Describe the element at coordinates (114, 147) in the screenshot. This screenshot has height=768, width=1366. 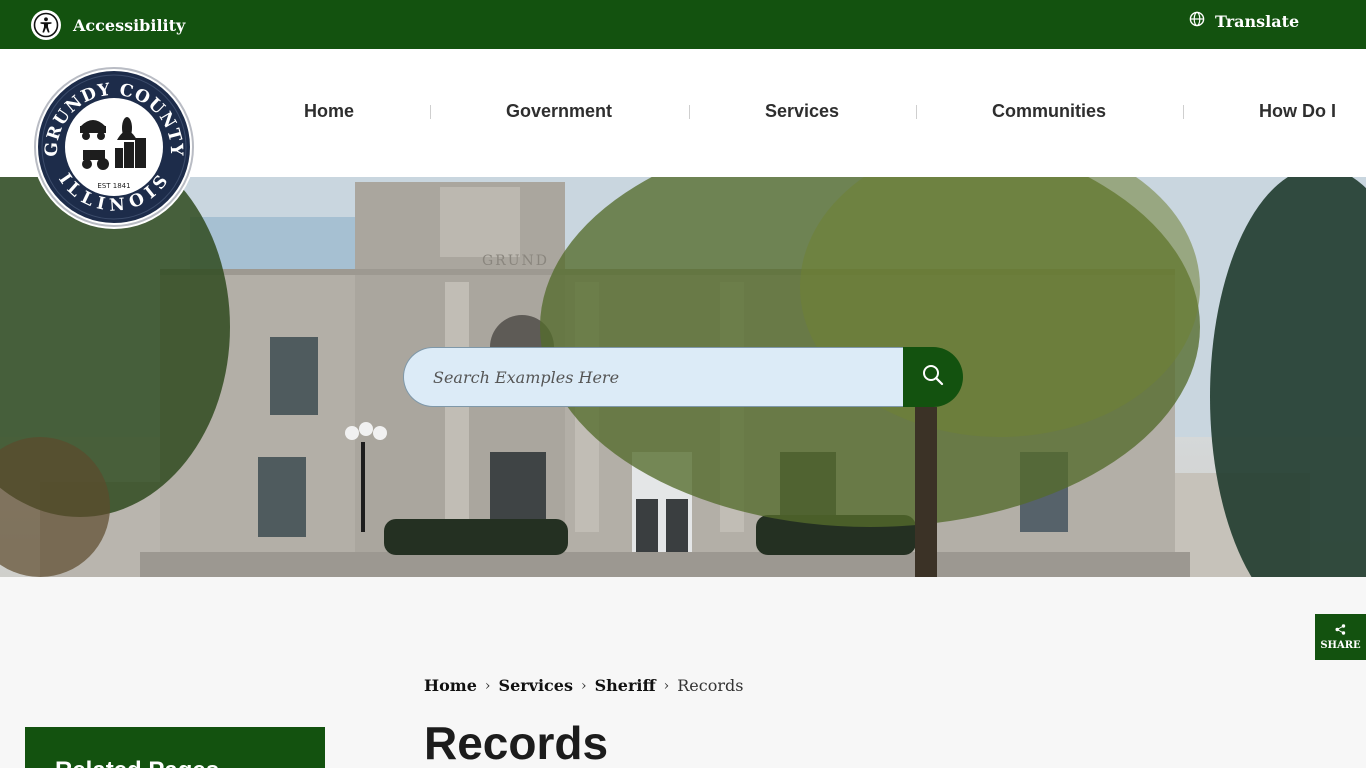
I see `county-seal-logo: GRUNDY COUNTY ILLINOIS EST 1841` at that location.